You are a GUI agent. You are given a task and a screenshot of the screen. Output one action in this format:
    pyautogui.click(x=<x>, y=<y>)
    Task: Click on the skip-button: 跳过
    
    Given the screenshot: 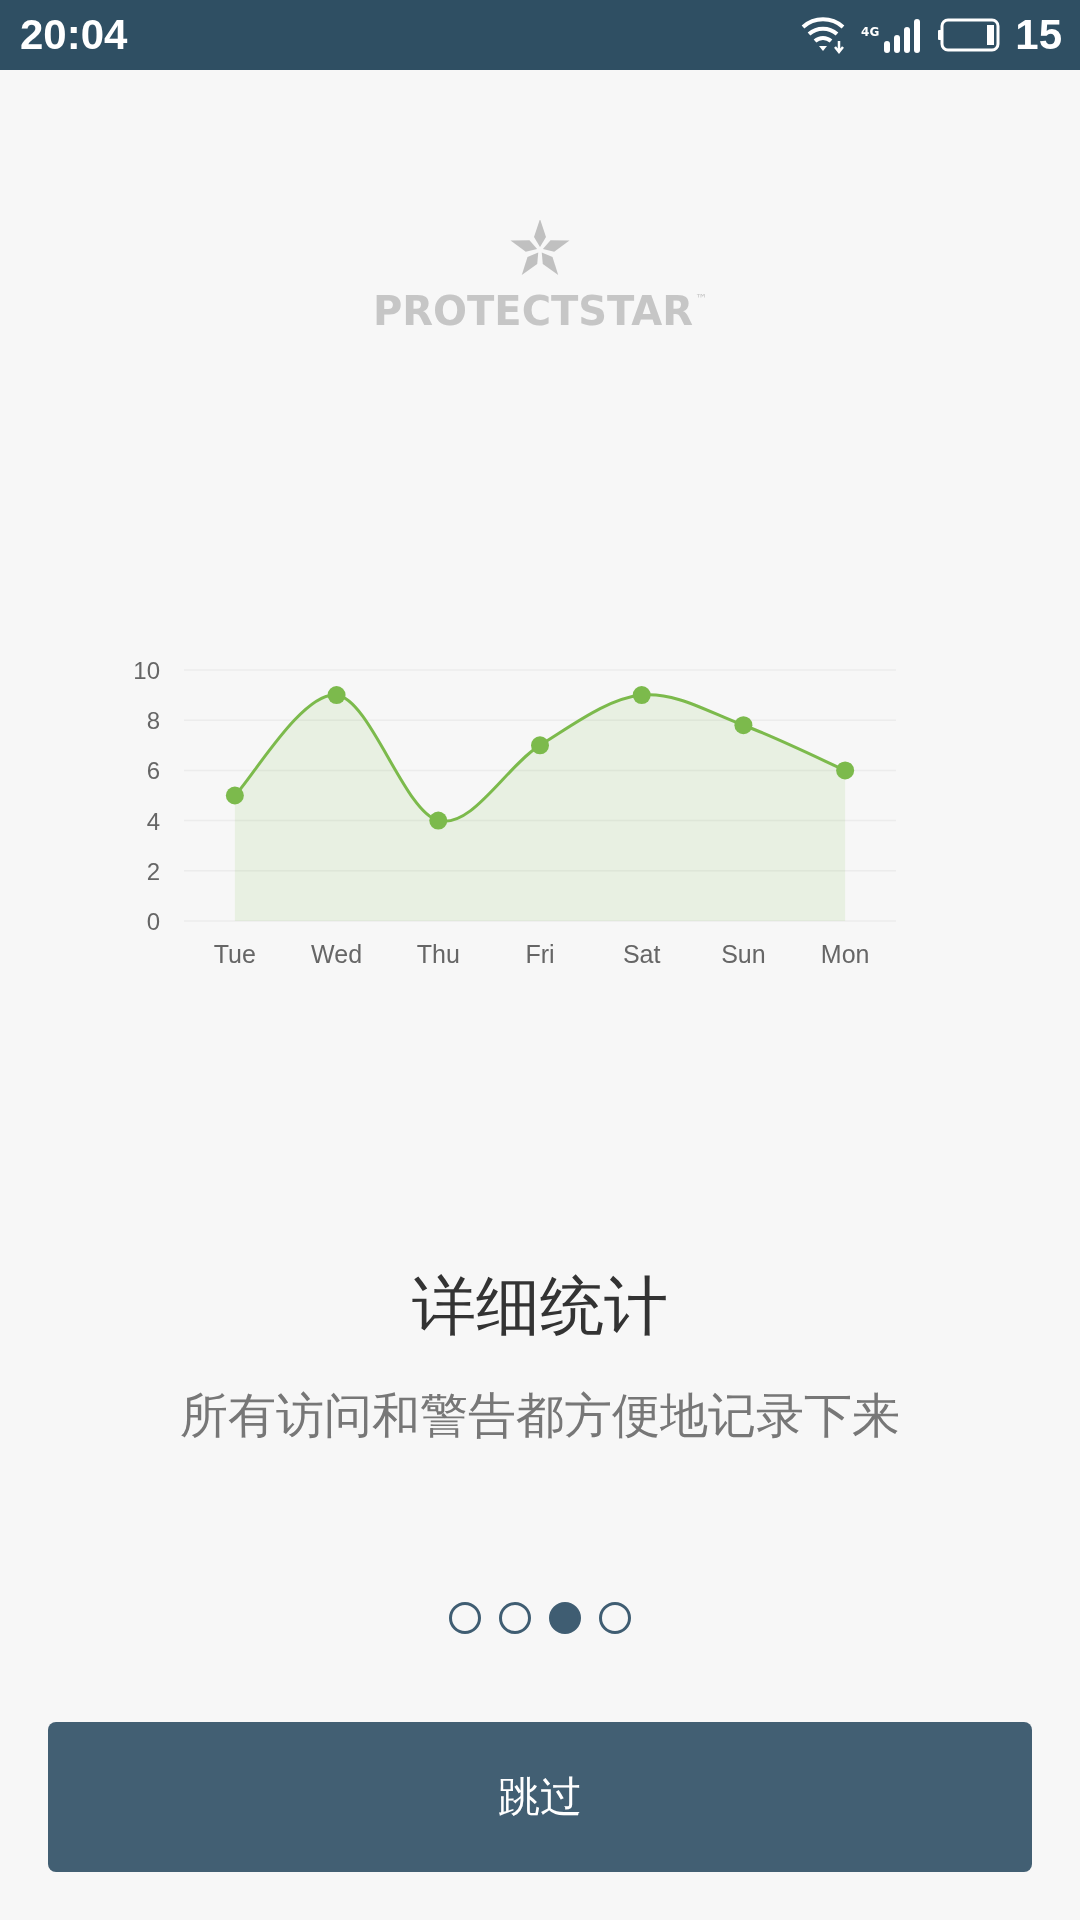 What is the action you would take?
    pyautogui.click(x=540, y=1797)
    